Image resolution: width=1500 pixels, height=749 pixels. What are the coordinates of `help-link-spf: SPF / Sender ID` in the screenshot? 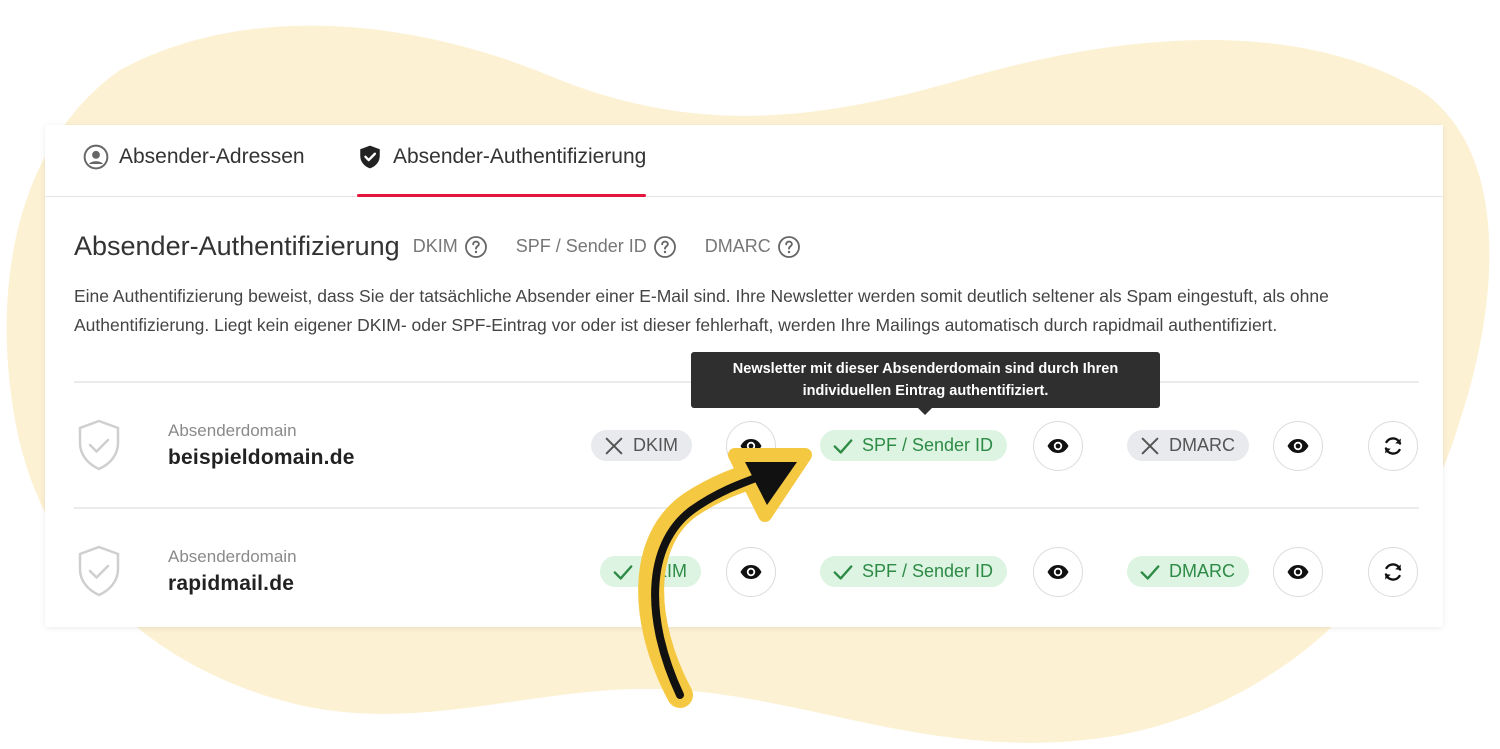 It's located at (596, 247).